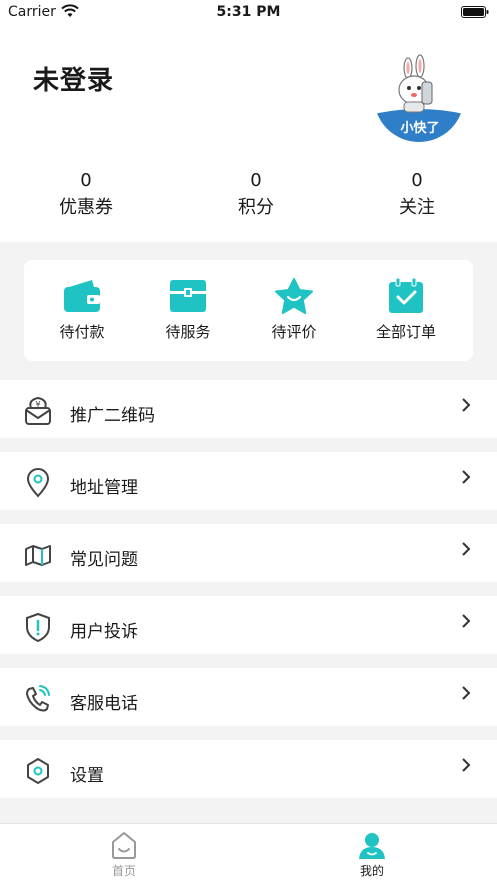  Describe the element at coordinates (256, 207) in the screenshot. I see `points-label: 积分` at that location.